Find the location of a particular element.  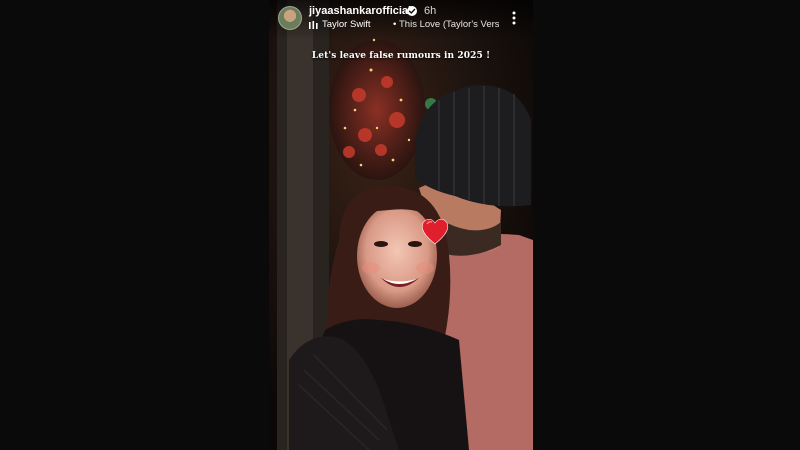

username: jiyaashankarofficial is located at coordinates (360, 11).